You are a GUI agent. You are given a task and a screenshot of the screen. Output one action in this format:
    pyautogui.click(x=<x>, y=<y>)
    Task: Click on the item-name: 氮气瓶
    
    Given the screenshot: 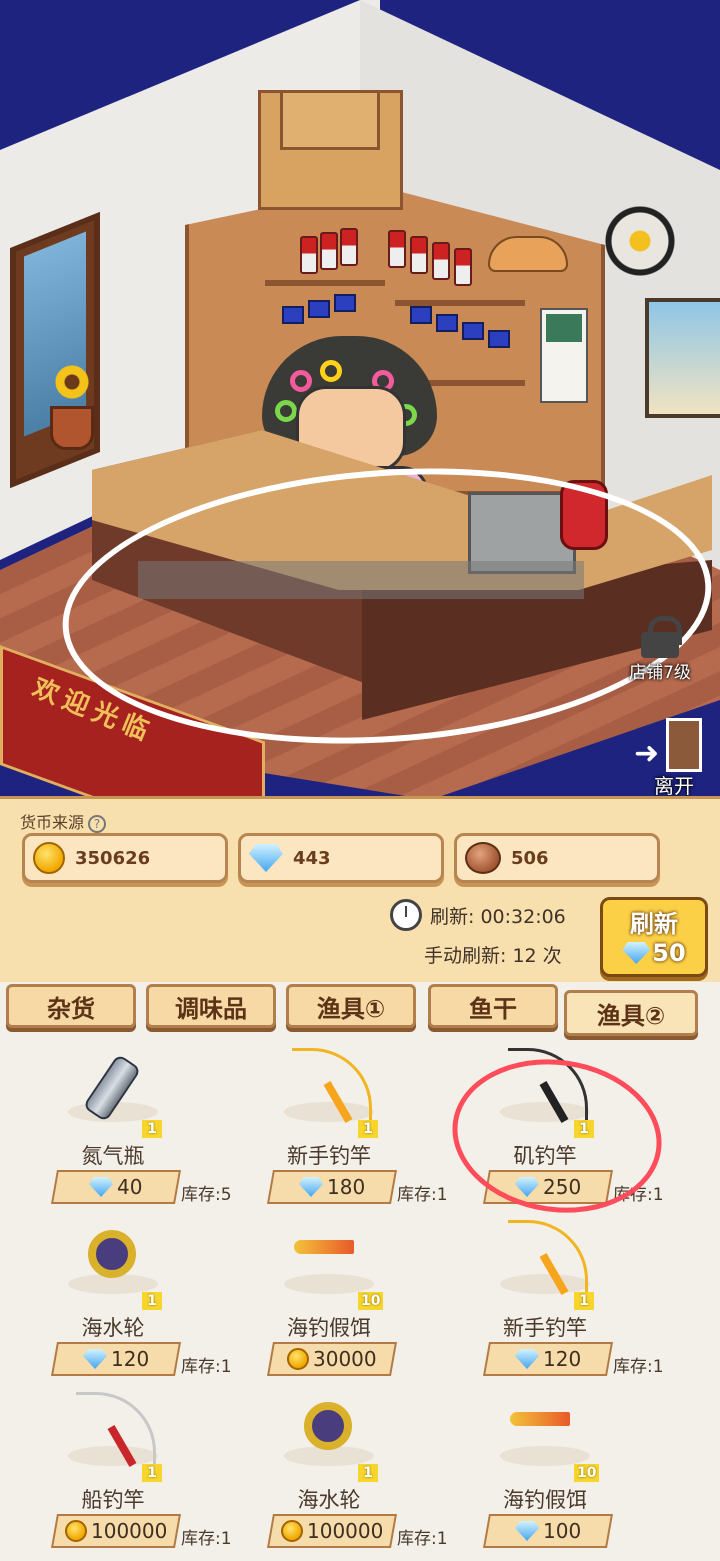 What is the action you would take?
    pyautogui.click(x=113, y=1156)
    